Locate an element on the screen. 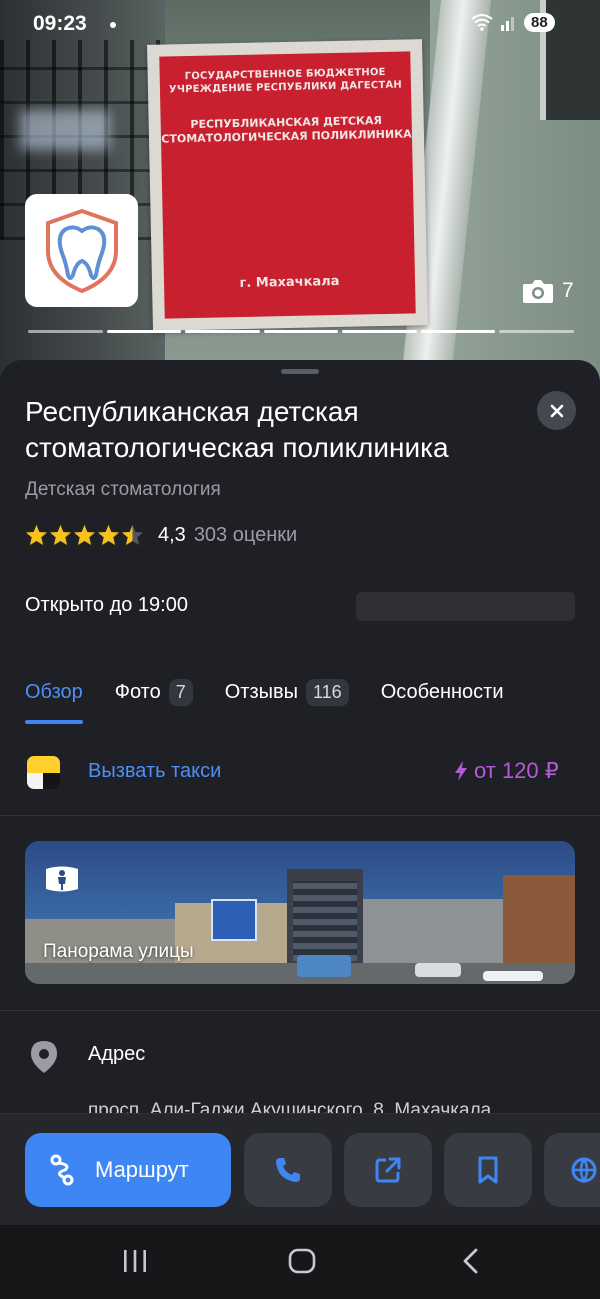 Image resolution: width=600 pixels, height=1299 pixels. wifi-icon is located at coordinates (482, 22).